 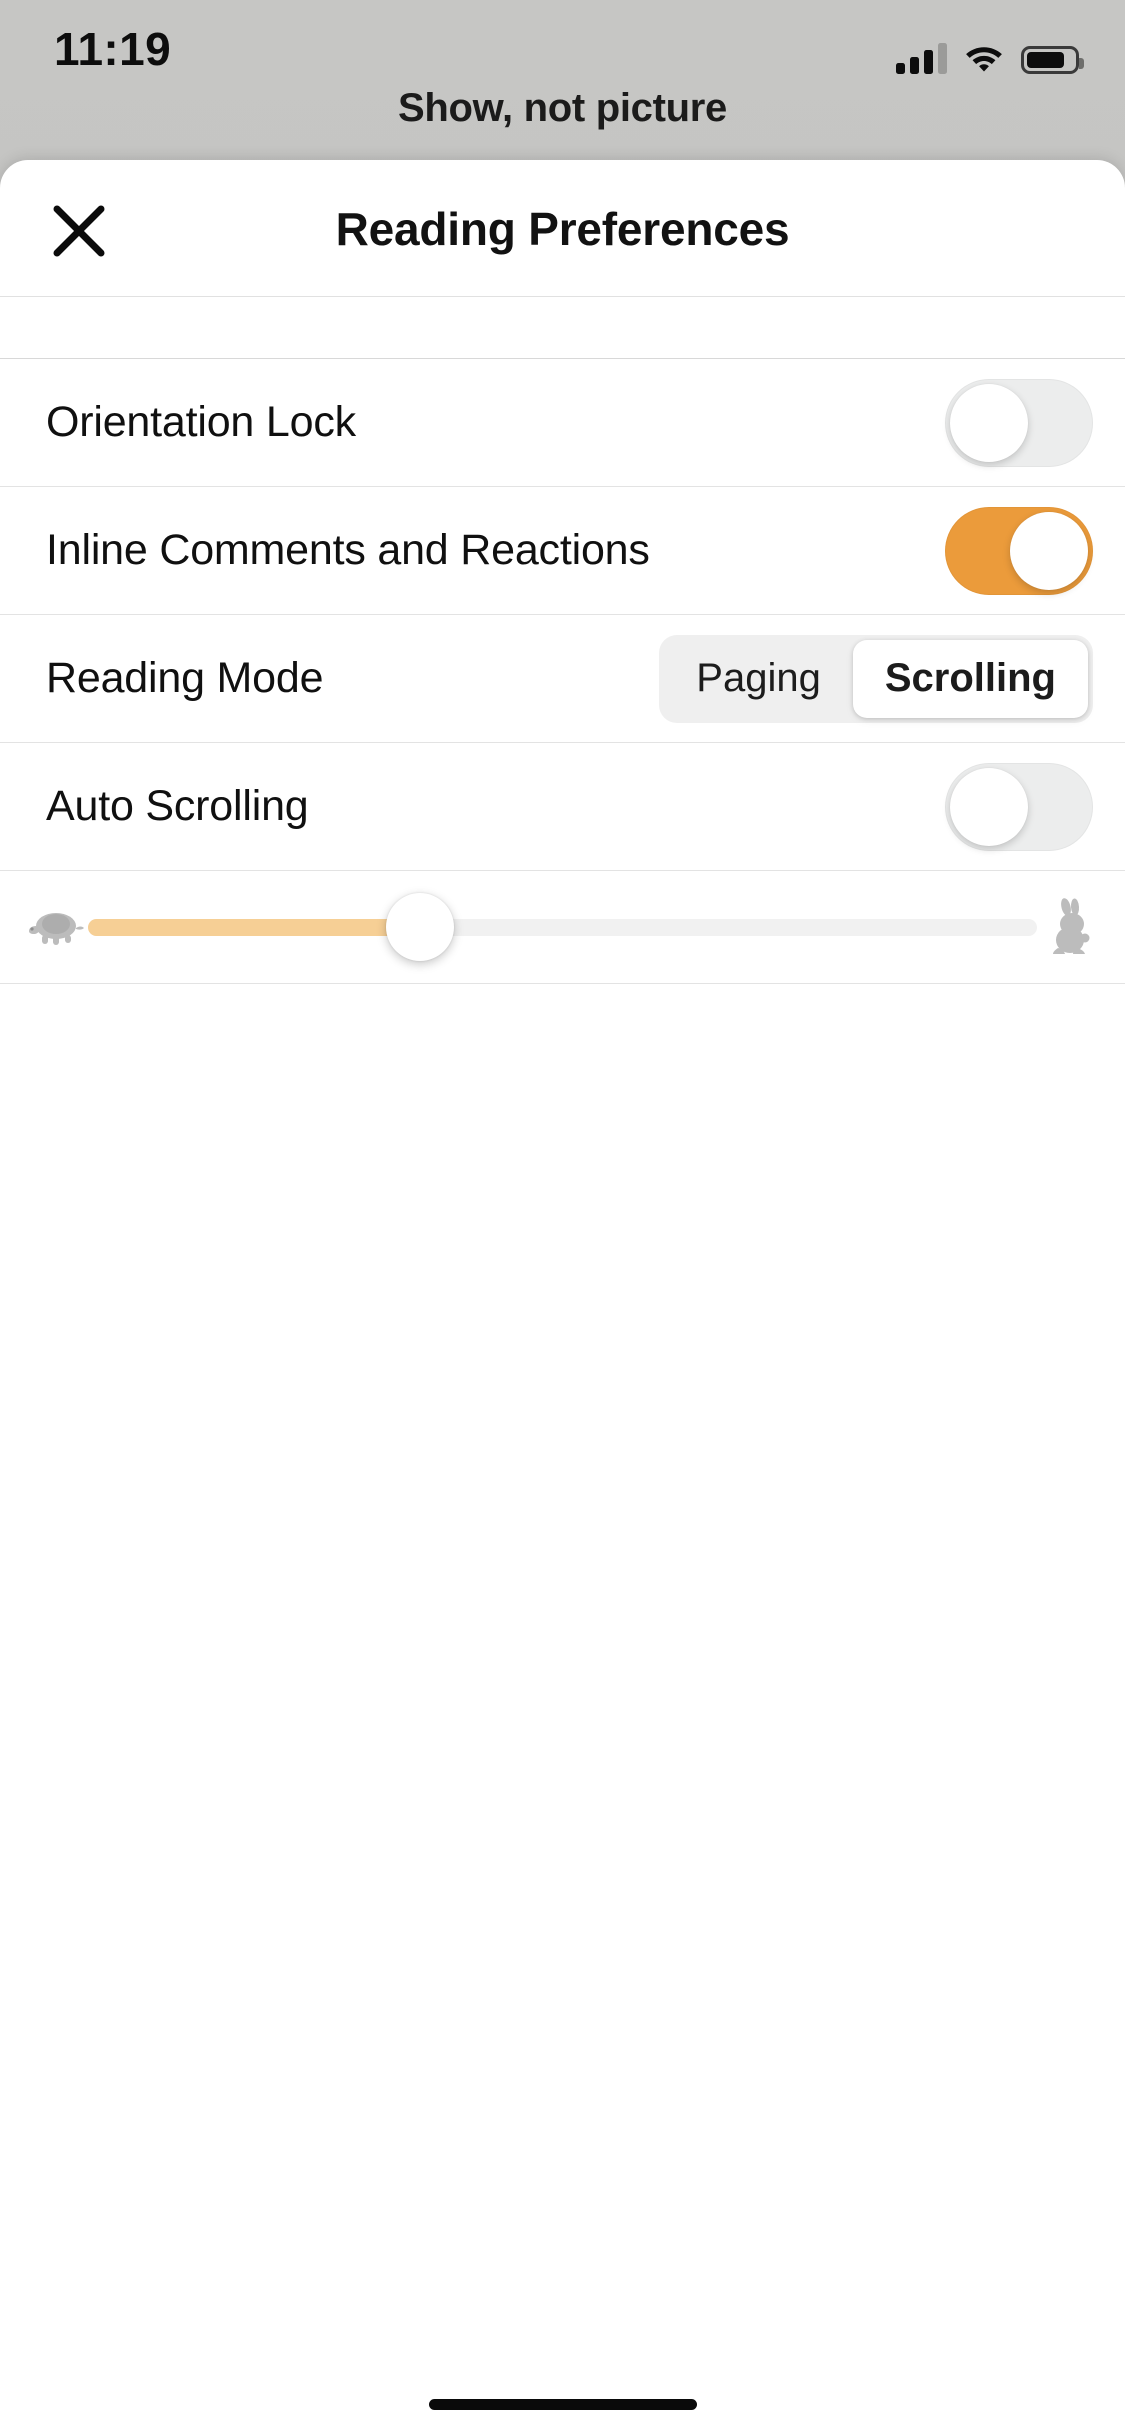 I want to click on status-bar-icons, so click(x=990, y=51).